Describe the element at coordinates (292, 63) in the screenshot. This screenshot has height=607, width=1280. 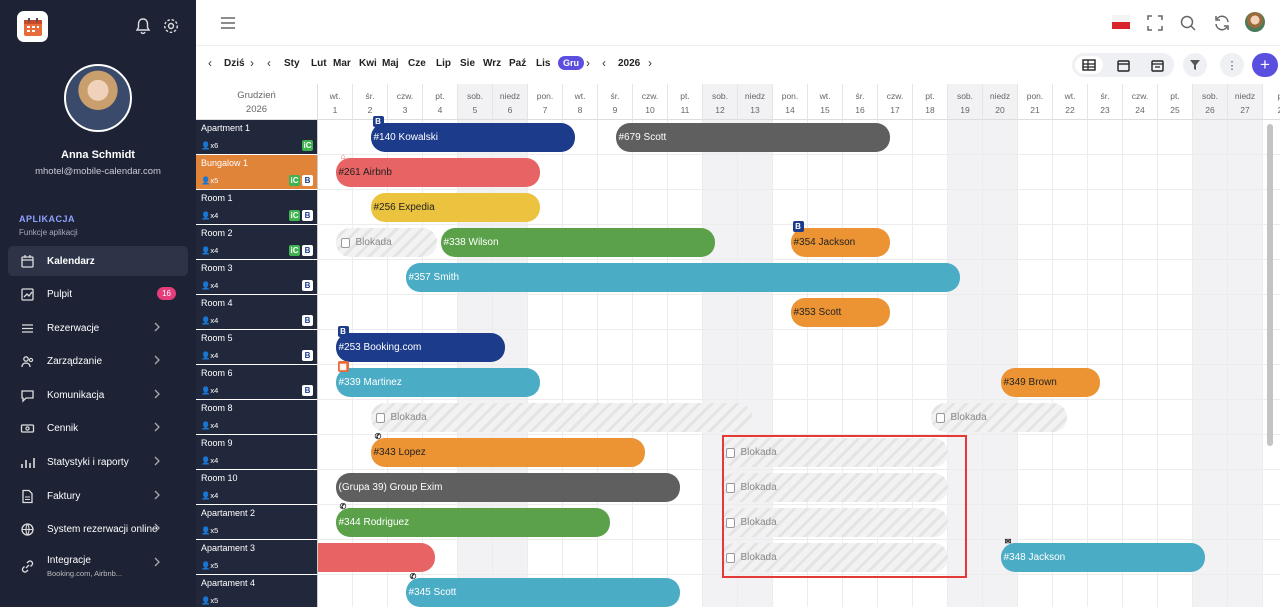
I see `month-button-sty: Sty` at that location.